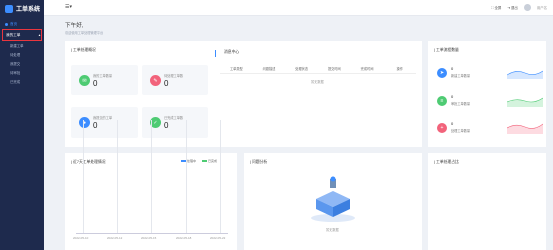 This screenshot has height=250, width=553. Describe the element at coordinates (14, 23) in the screenshot. I see `nav-home-label: 首页` at that location.